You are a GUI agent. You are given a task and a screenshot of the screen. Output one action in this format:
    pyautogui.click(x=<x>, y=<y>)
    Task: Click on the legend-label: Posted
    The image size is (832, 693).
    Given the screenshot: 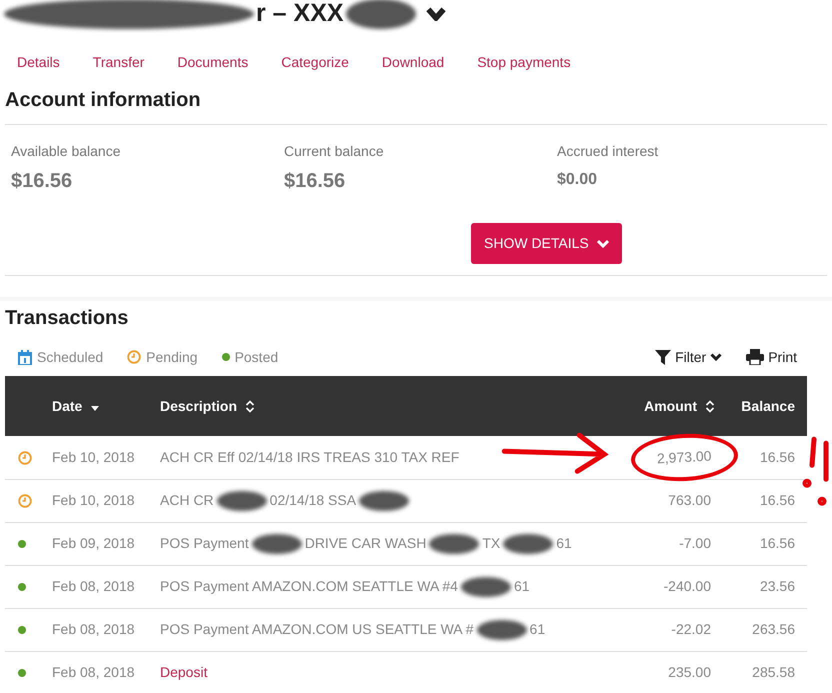 What is the action you would take?
    pyautogui.click(x=256, y=357)
    